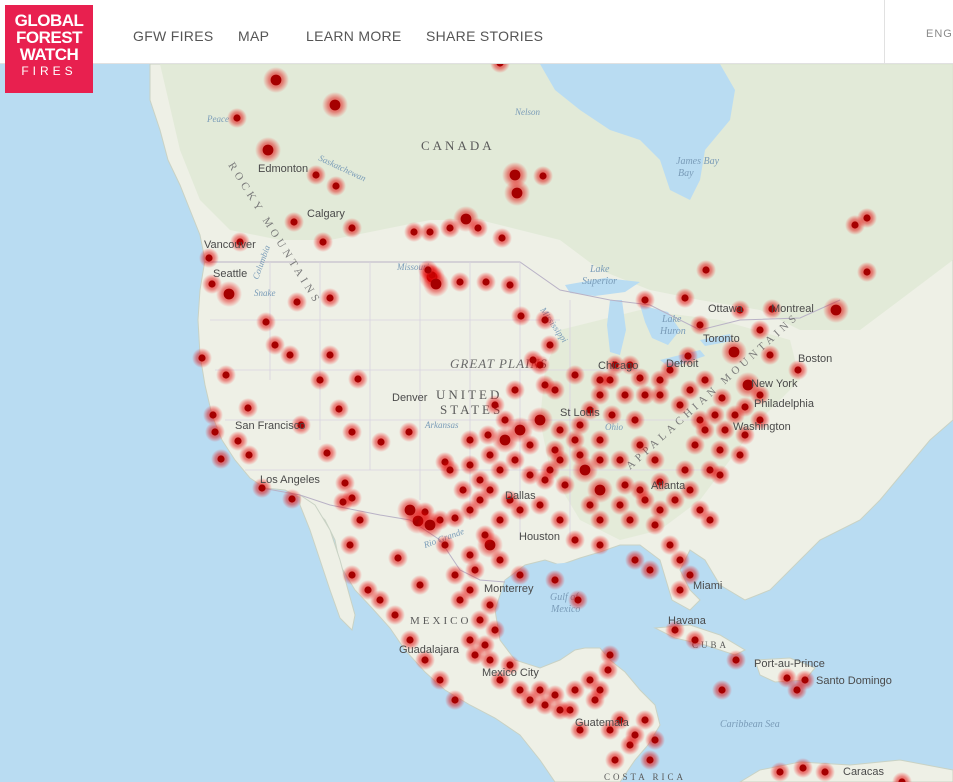 The width and height of the screenshot is (953, 782). Describe the element at coordinates (939, 34) in the screenshot. I see `language-selector: ENGLISH` at that location.